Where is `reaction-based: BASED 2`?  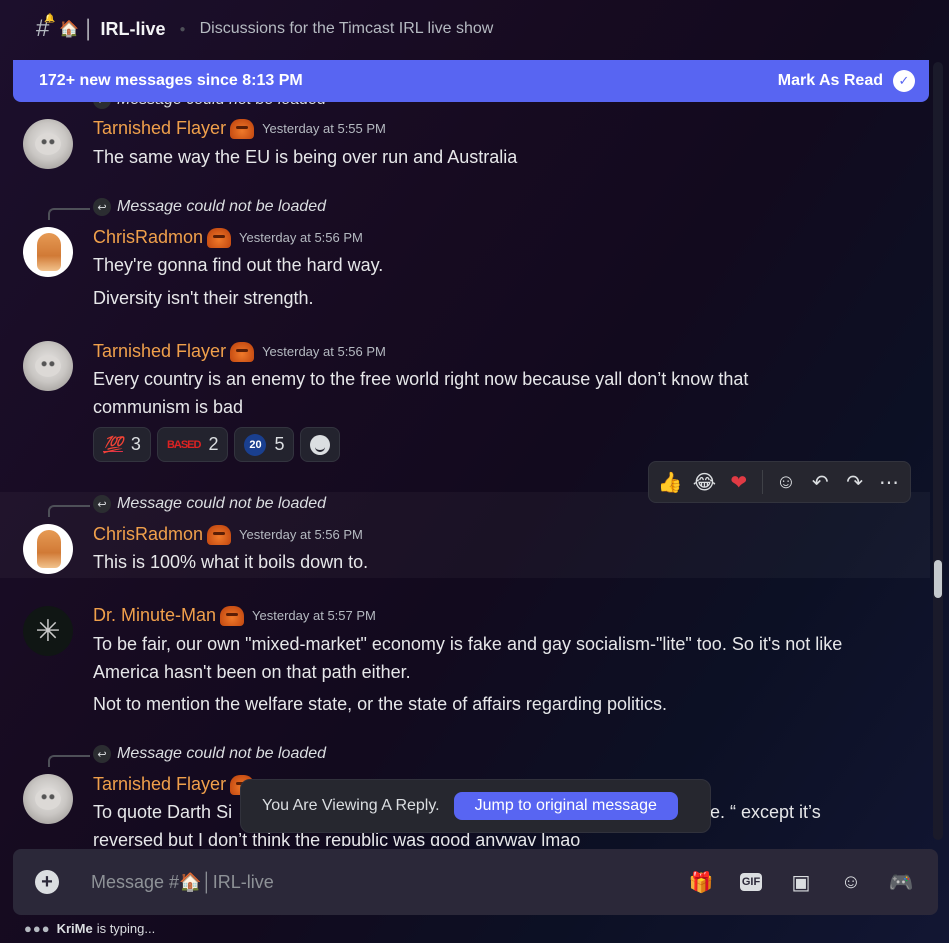
reaction-based: BASED 2 is located at coordinates (192, 444).